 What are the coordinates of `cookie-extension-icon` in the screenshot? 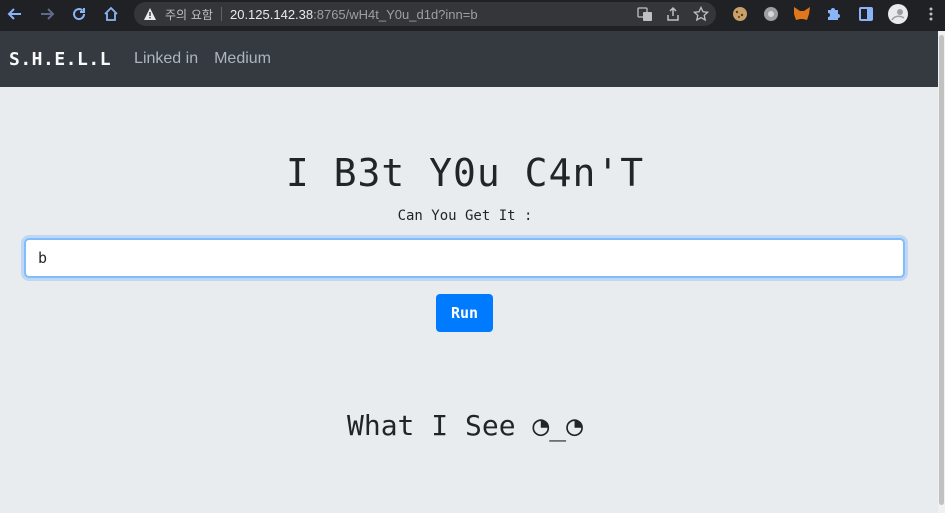 It's located at (740, 14).